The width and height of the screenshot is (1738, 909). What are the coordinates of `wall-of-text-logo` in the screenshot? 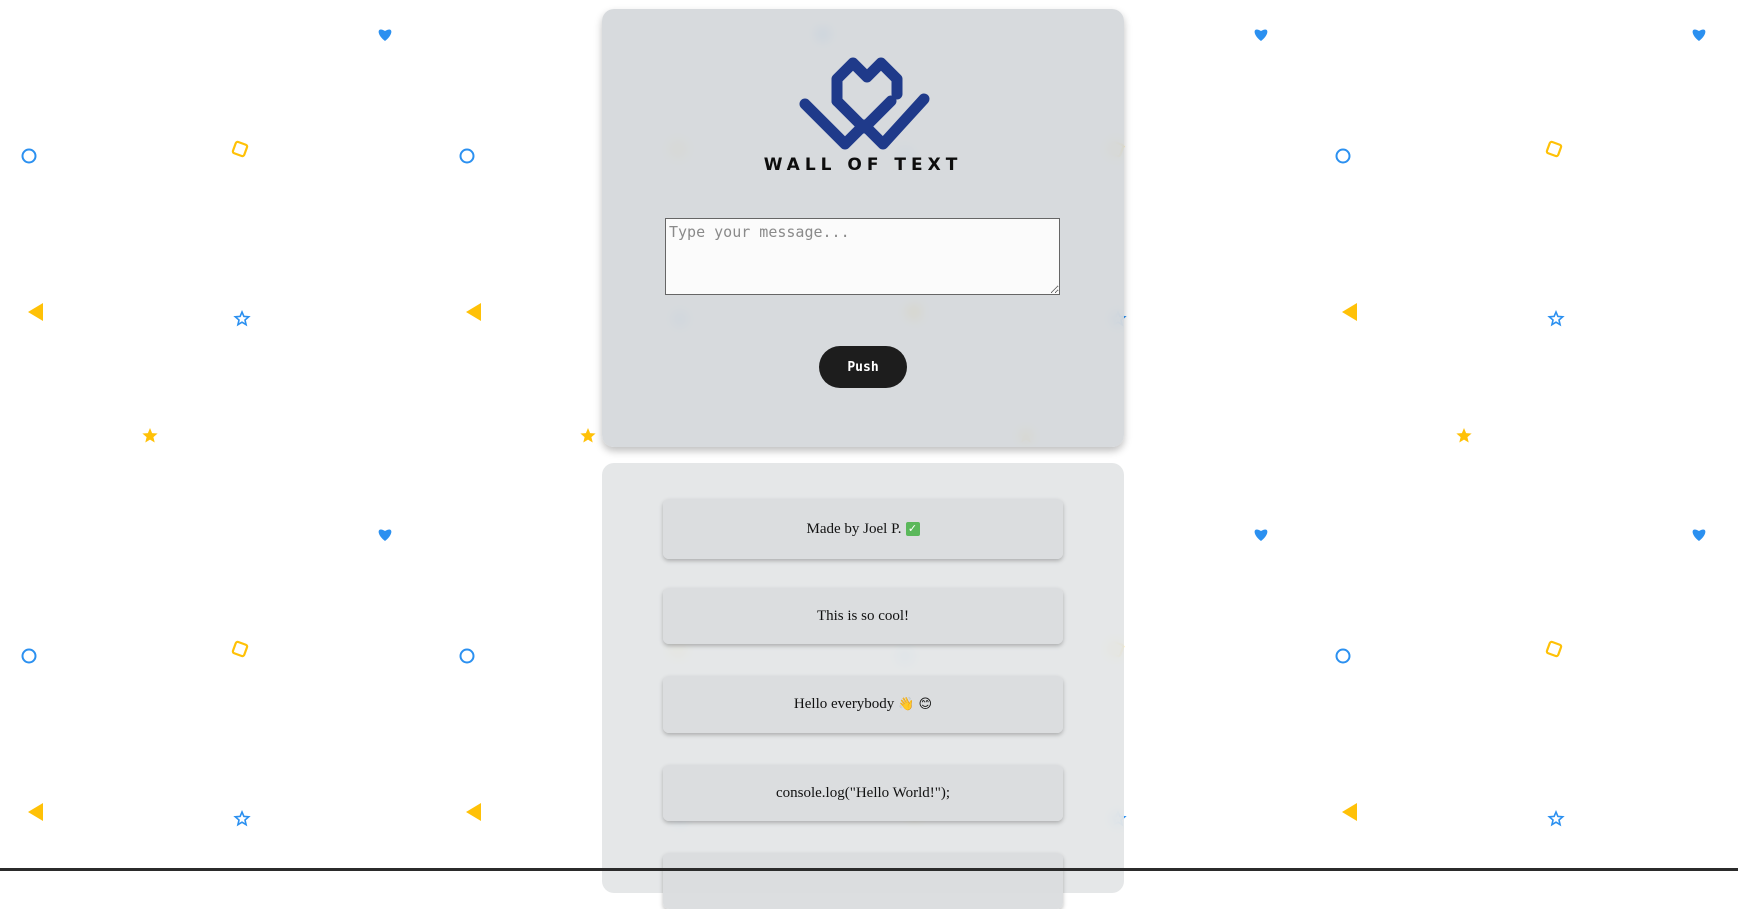 It's located at (864, 103).